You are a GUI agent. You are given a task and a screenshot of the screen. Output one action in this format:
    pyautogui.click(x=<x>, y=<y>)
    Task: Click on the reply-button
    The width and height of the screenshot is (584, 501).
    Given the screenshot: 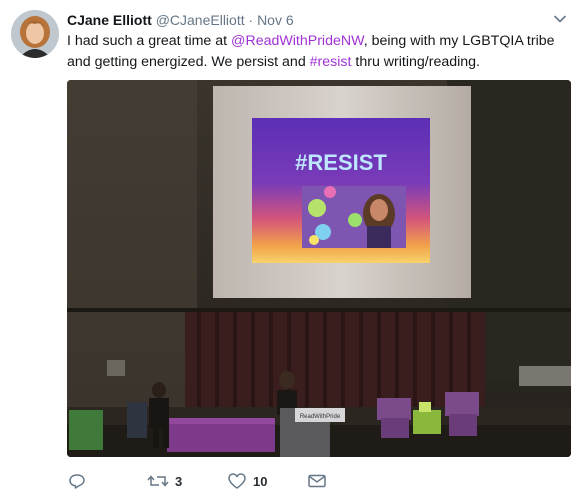 What is the action you would take?
    pyautogui.click(x=77, y=481)
    